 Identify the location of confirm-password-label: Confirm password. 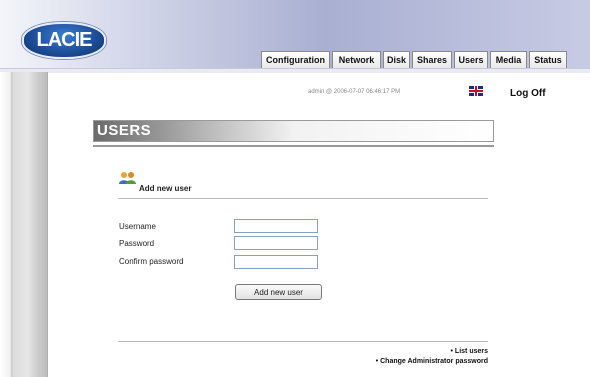
(151, 261).